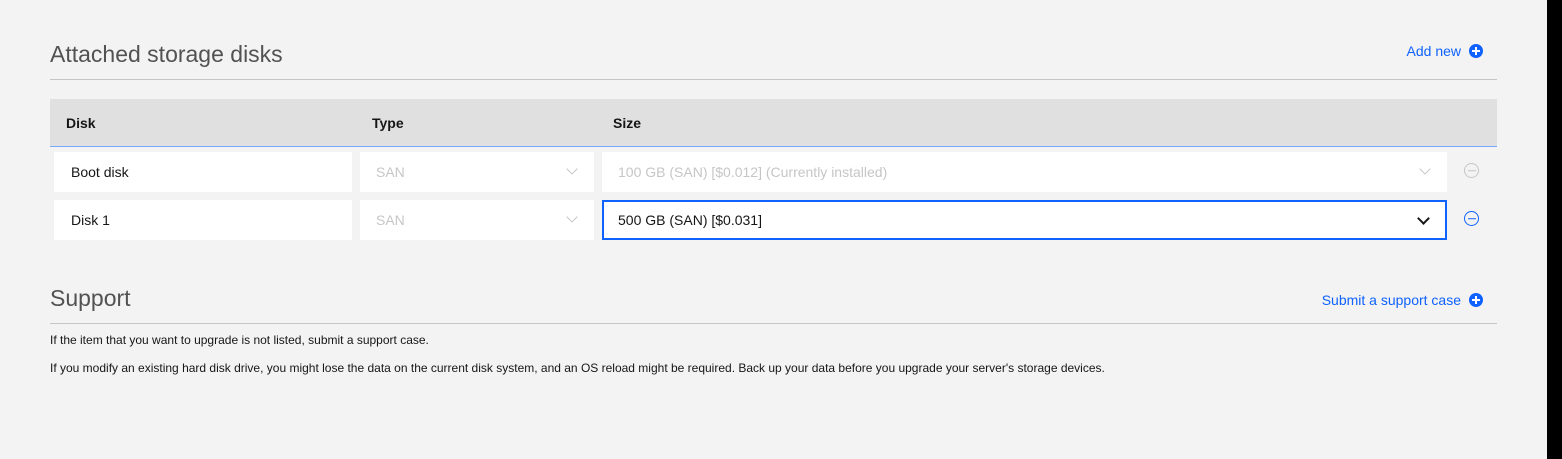  I want to click on disk-size-value: 500 GB (SAN) [$0.031], so click(690, 220).